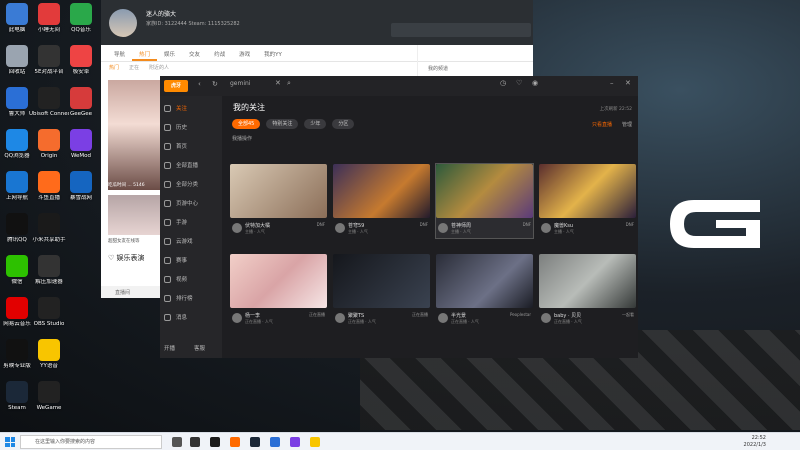 The image size is (800, 450). I want to click on action-link: 只看直播, so click(602, 124).